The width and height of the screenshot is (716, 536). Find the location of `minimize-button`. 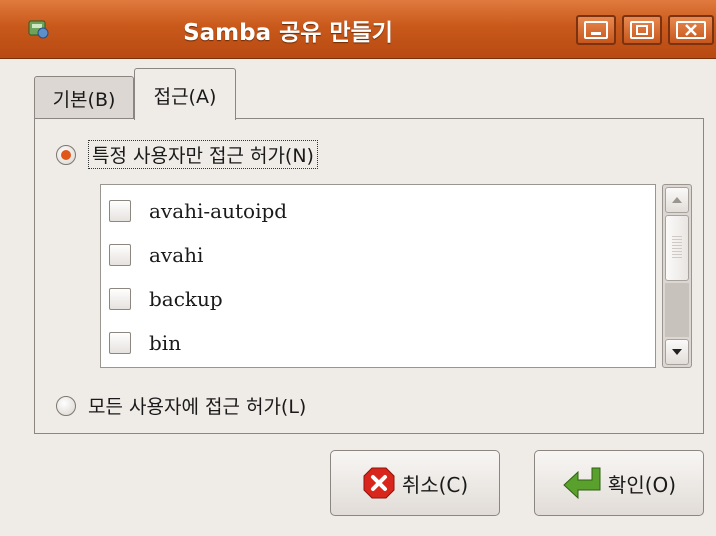

minimize-button is located at coordinates (596, 30).